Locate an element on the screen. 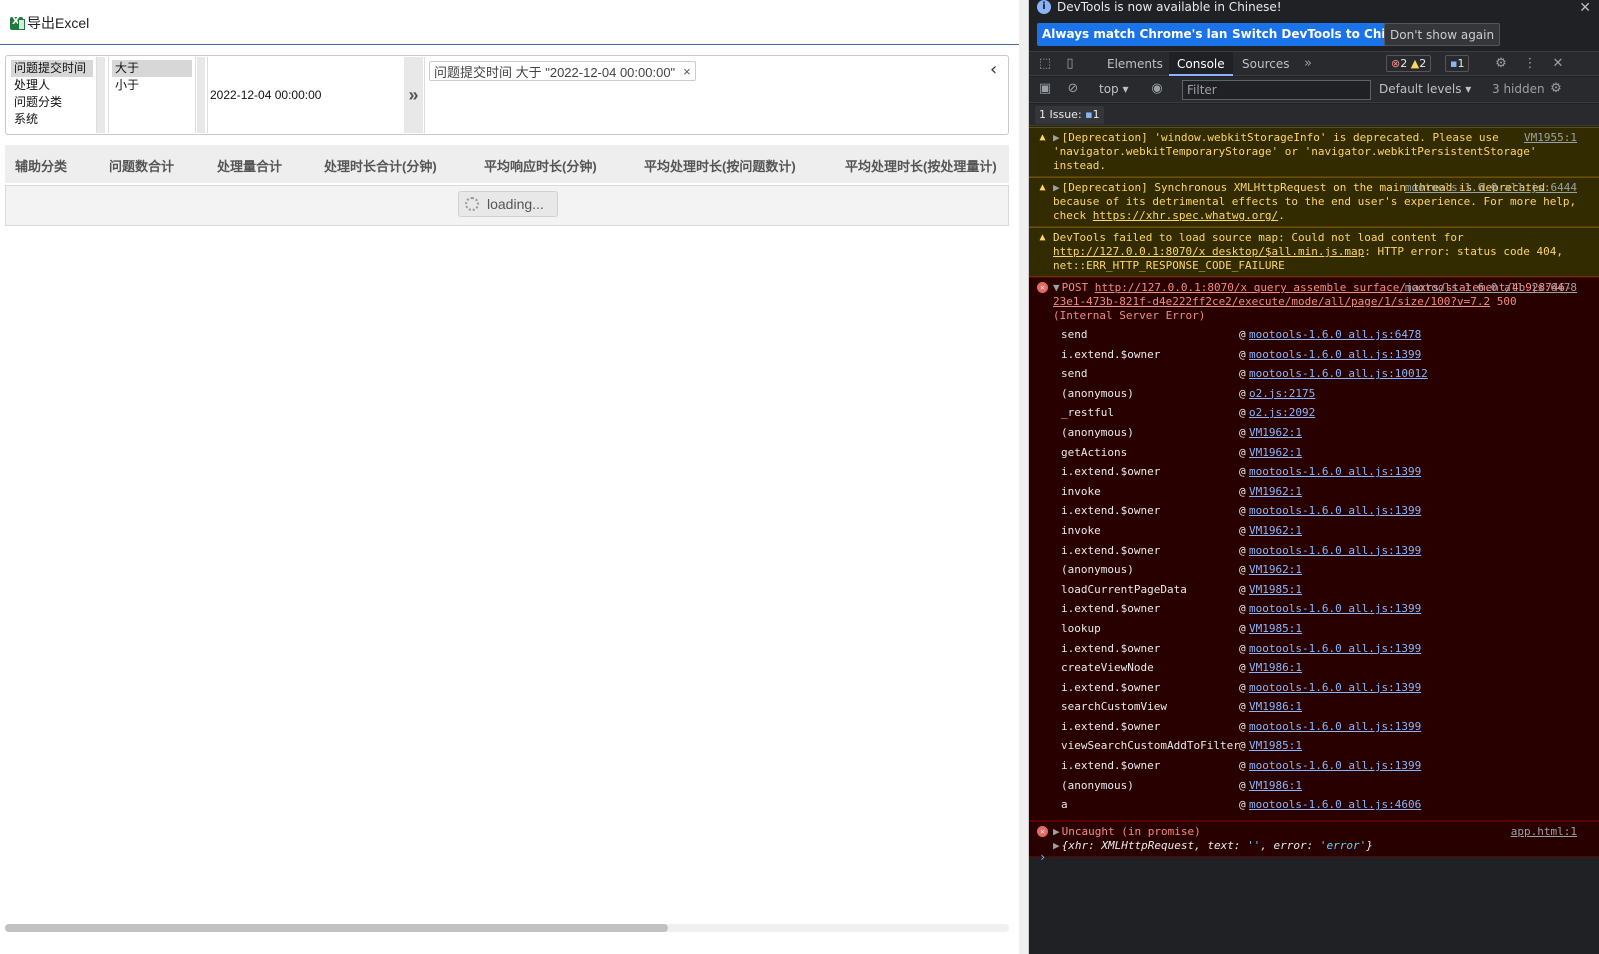 The image size is (1599, 954). filter-operator-list: 大于 小于 is located at coordinates (152, 95).